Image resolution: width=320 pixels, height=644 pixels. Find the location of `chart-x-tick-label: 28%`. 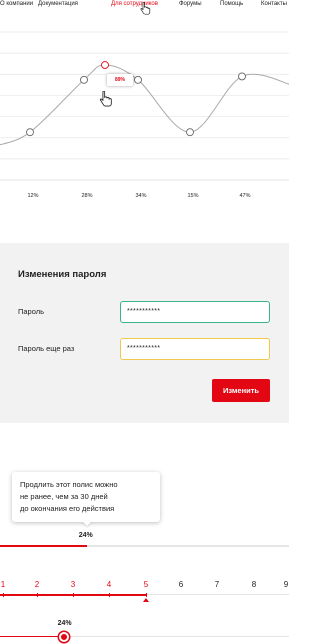

chart-x-tick-label: 28% is located at coordinates (86, 196).